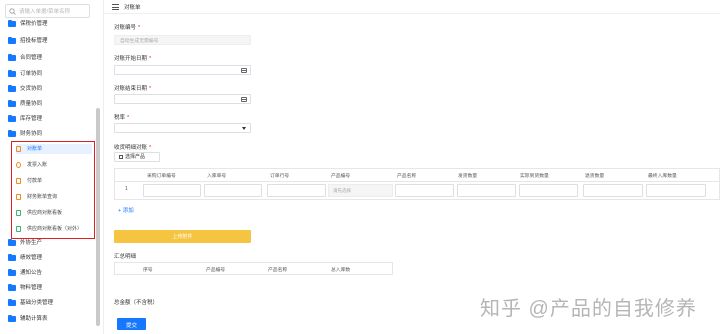 The width and height of the screenshot is (720, 334). Describe the element at coordinates (182, 70) in the screenshot. I see `start-date-input` at that location.